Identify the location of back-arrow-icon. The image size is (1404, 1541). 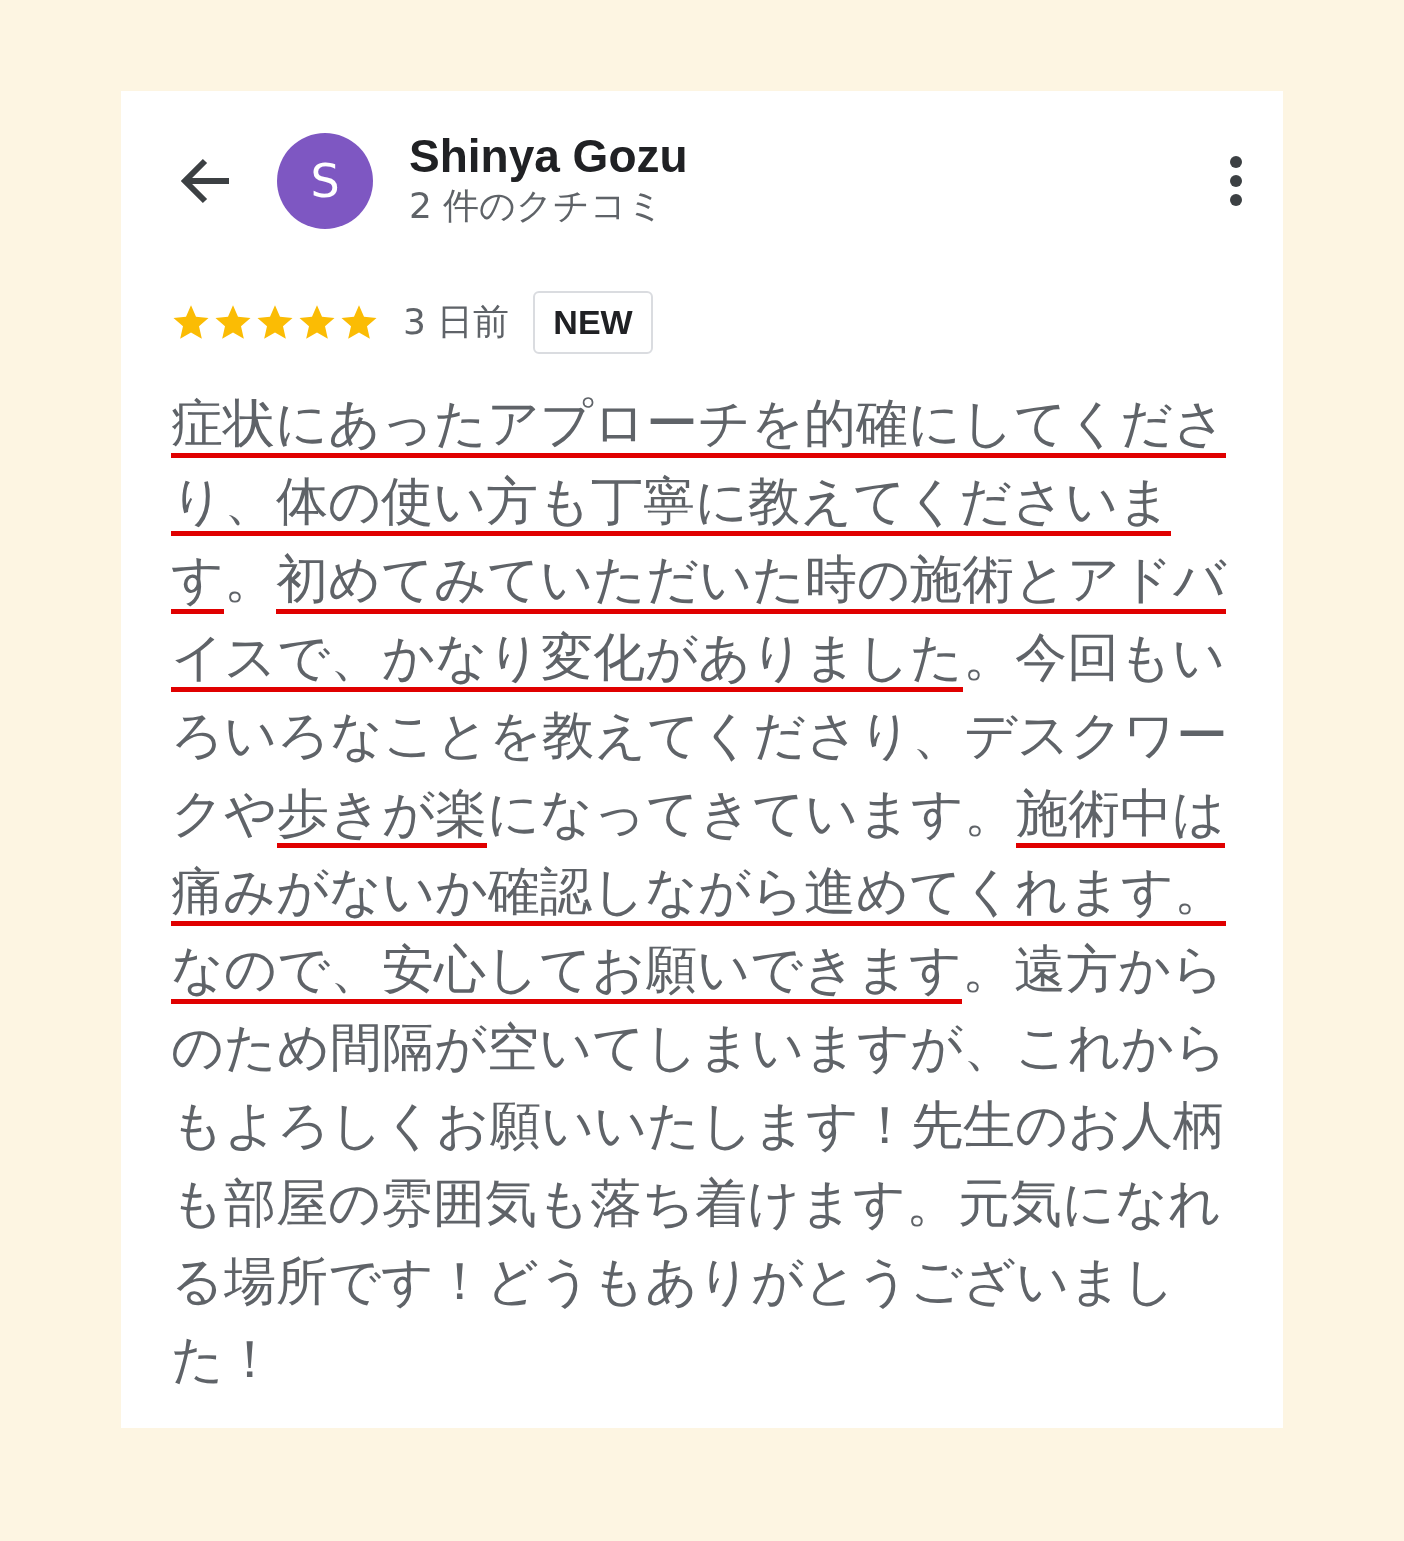
(205, 180).